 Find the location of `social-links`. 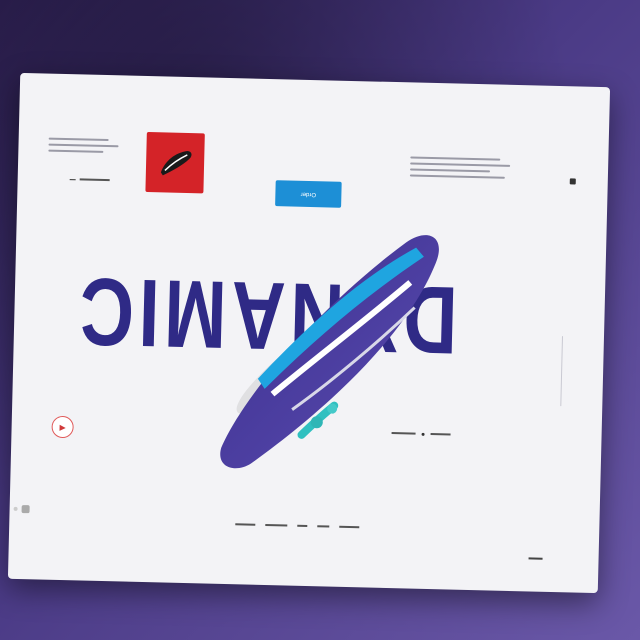

social-links is located at coordinates (25, 509).